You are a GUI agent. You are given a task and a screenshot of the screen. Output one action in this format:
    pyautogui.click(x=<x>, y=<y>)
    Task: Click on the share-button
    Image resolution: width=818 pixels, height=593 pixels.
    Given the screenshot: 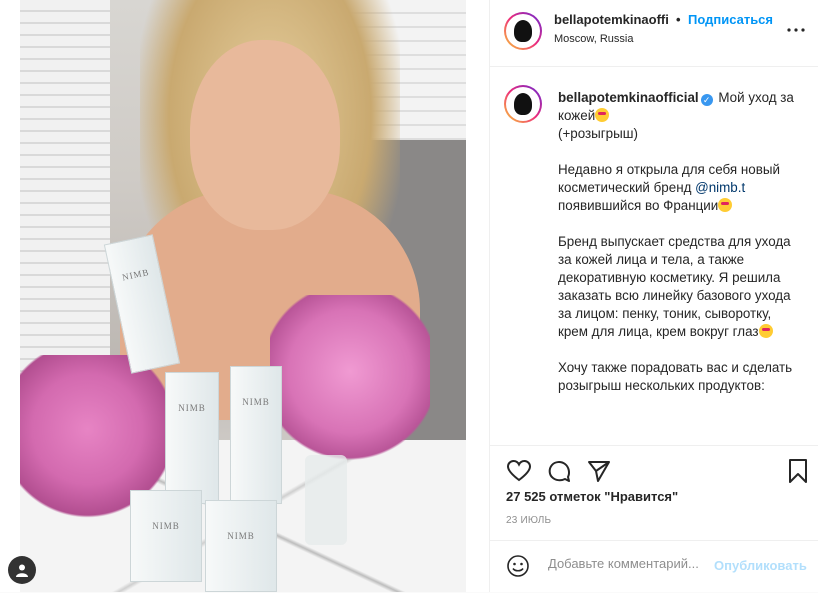 What is the action you would take?
    pyautogui.click(x=599, y=471)
    